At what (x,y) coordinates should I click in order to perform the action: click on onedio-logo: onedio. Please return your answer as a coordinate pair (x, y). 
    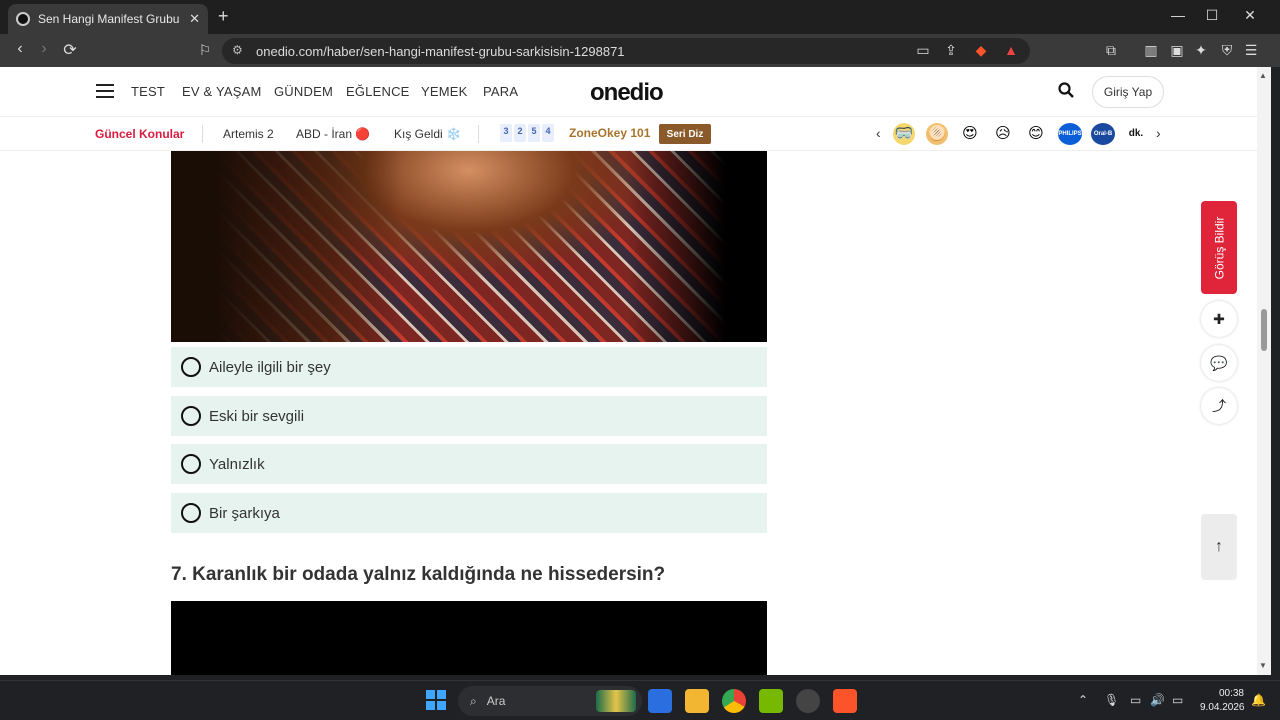
    Looking at the image, I should click on (627, 93).